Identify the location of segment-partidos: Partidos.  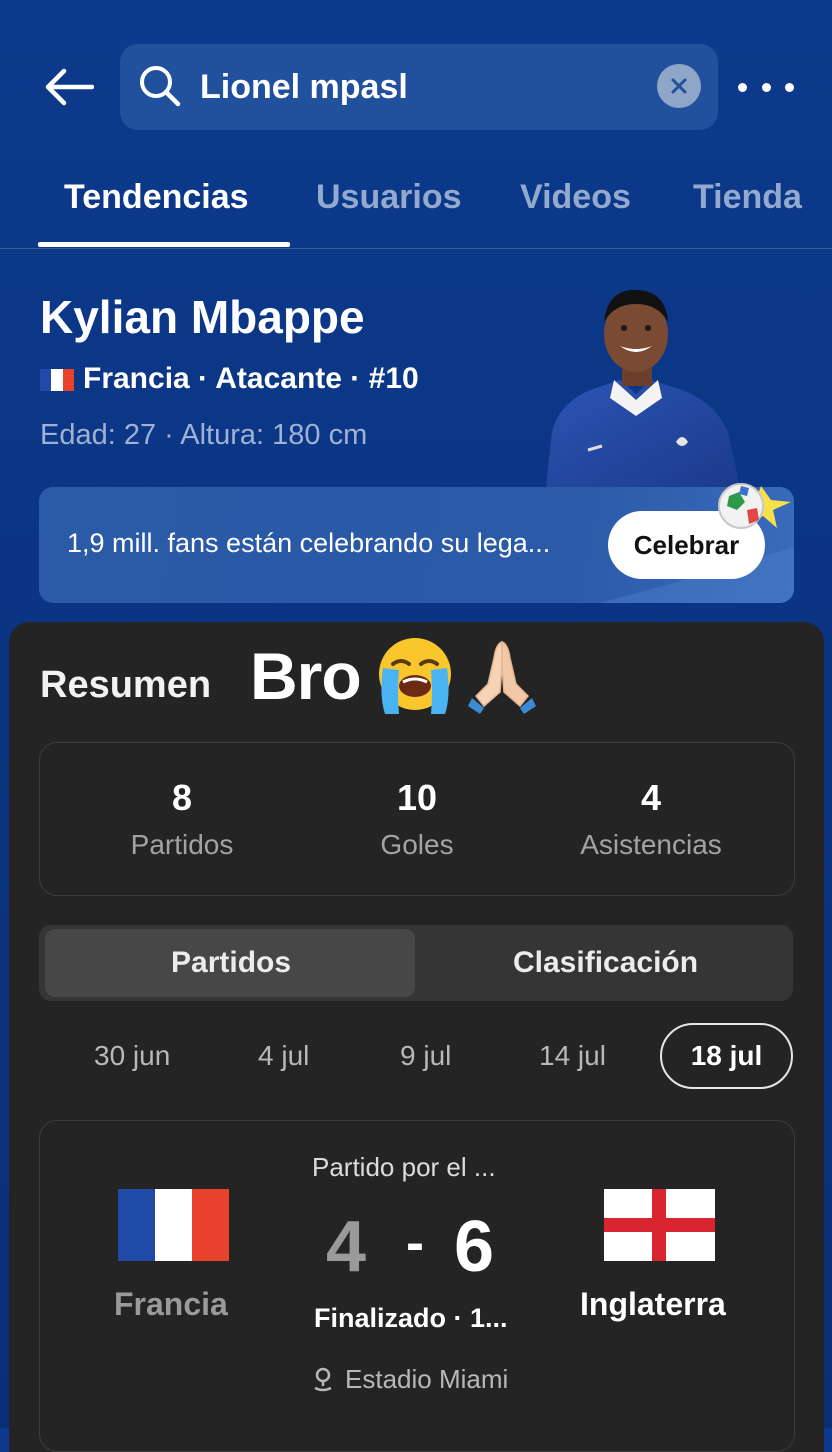
(231, 963).